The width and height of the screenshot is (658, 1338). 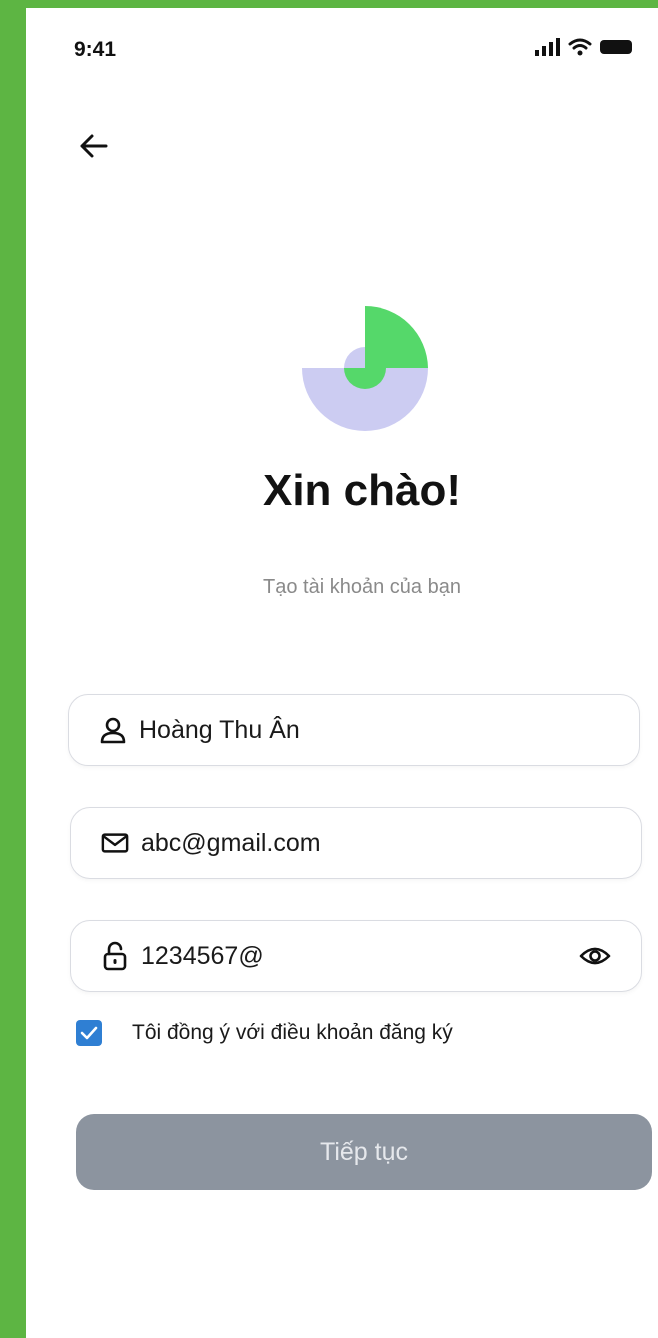 I want to click on page-subtitle: Tạo tài khoản của bạn, so click(x=362, y=587).